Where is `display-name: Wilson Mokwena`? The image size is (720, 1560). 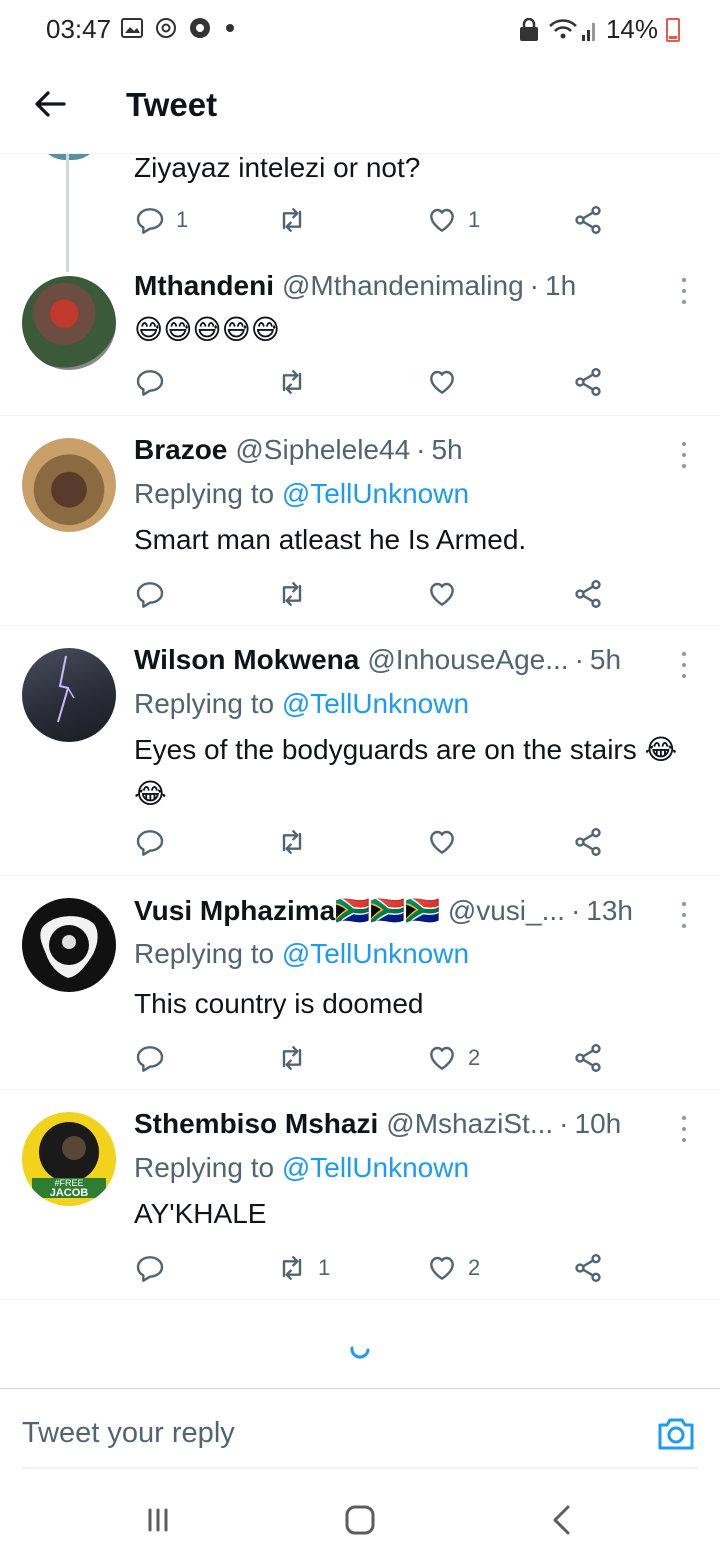 display-name: Wilson Mokwena is located at coordinates (246, 660).